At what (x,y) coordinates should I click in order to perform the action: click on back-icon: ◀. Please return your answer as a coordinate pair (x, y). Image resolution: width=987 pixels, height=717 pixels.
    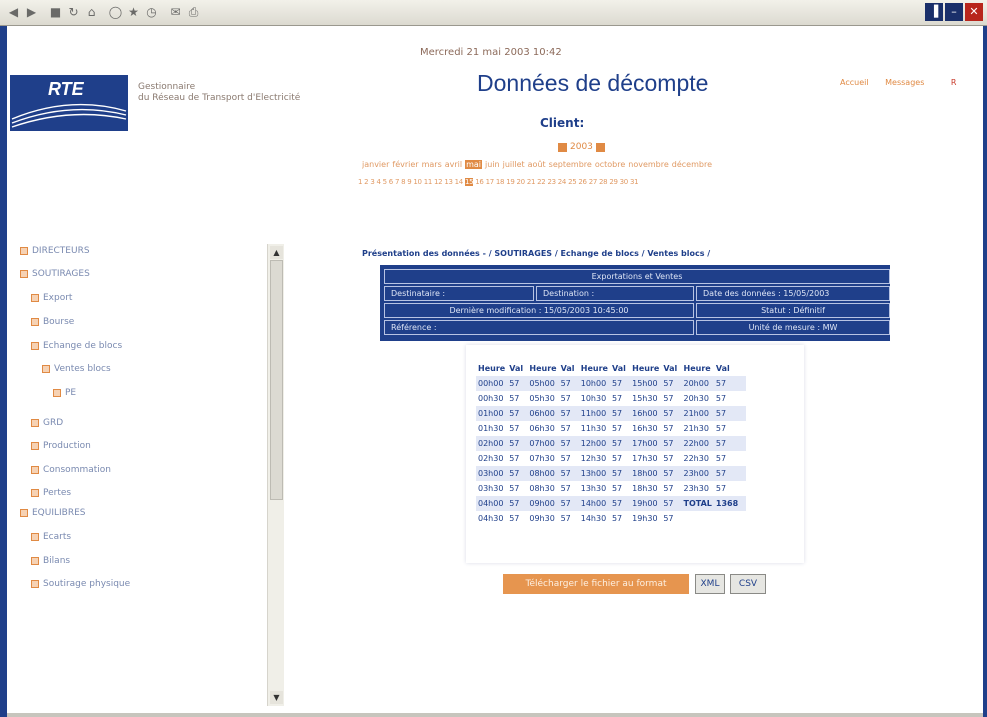
    Looking at the image, I should click on (13, 12).